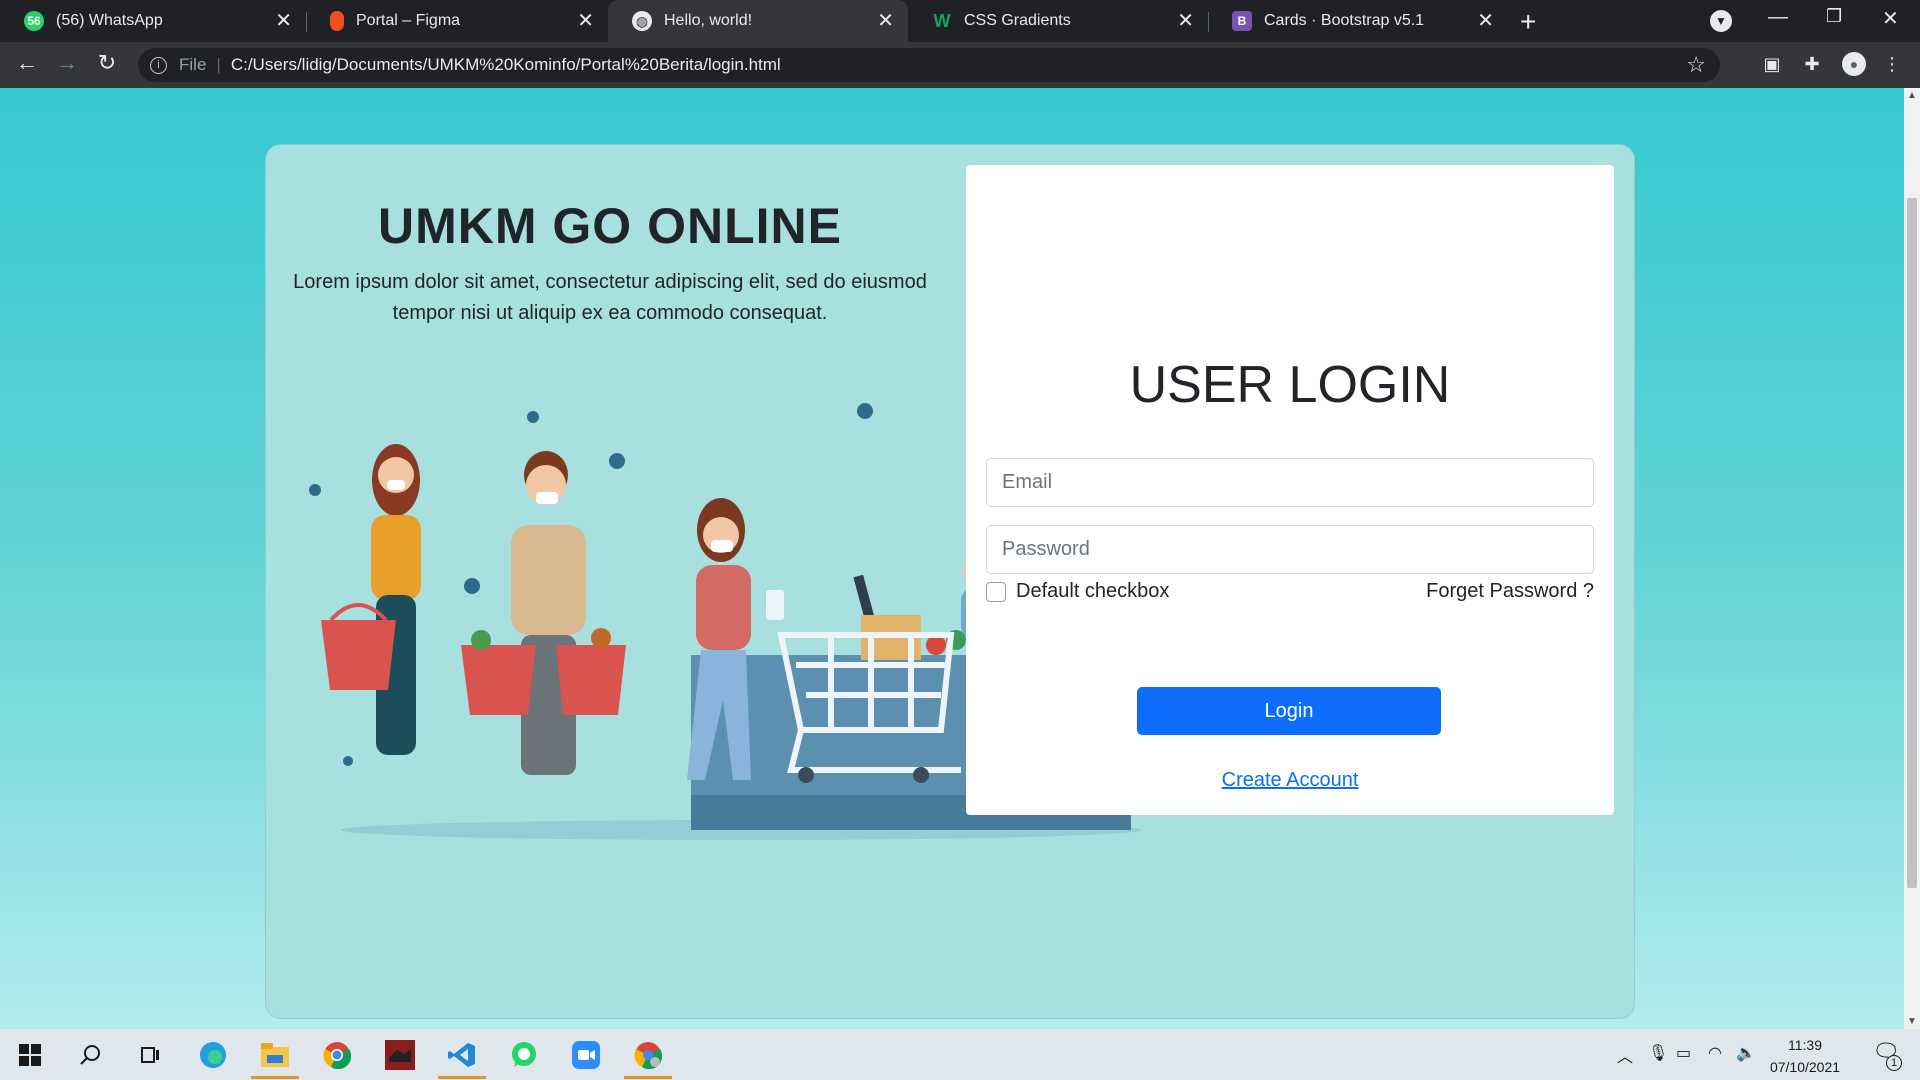  I want to click on search-icon, so click(90, 1055).